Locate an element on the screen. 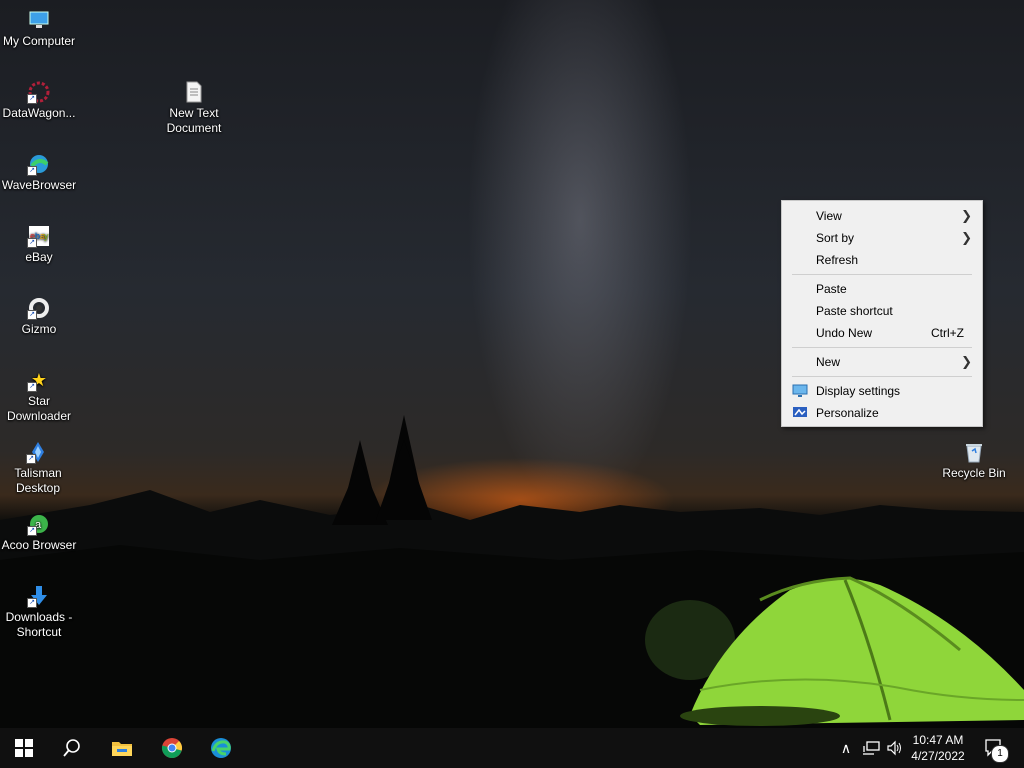 The height and width of the screenshot is (768, 1024). desktop-icon-wavebrowser: ↗ WaveBrowser is located at coordinates (39, 172).